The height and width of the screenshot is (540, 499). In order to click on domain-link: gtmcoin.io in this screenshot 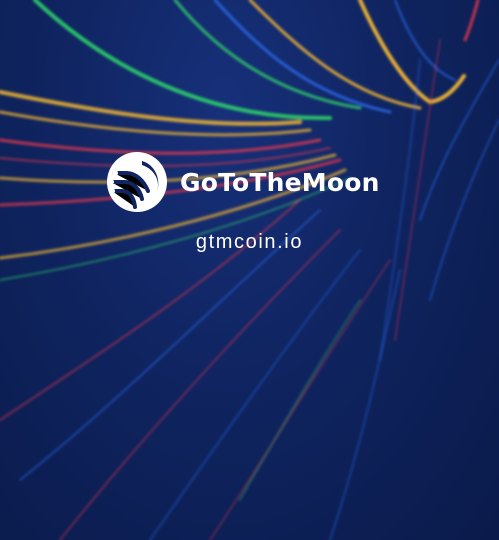, I will do `click(249, 242)`.